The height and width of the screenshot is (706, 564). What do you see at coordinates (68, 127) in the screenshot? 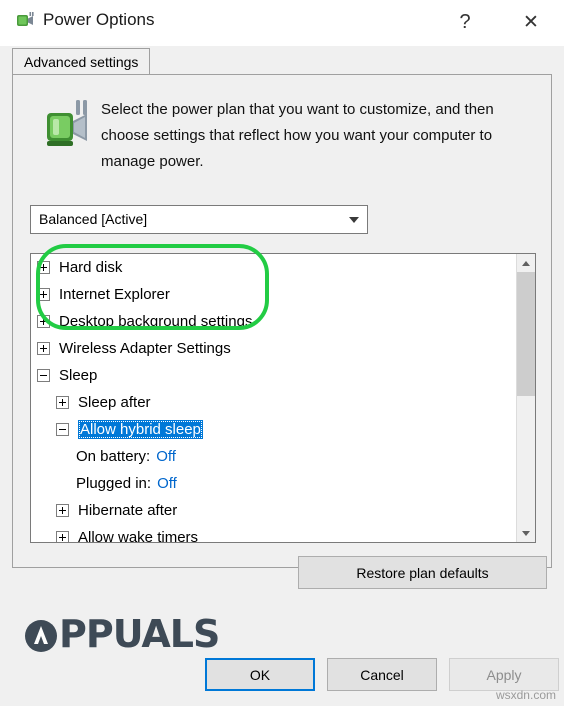
I see `power-plug-icon` at bounding box center [68, 127].